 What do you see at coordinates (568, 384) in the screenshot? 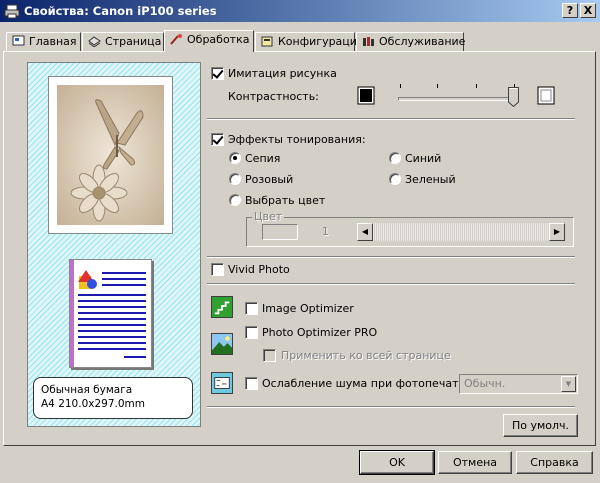
I see `chevron-down-icon: ▼` at bounding box center [568, 384].